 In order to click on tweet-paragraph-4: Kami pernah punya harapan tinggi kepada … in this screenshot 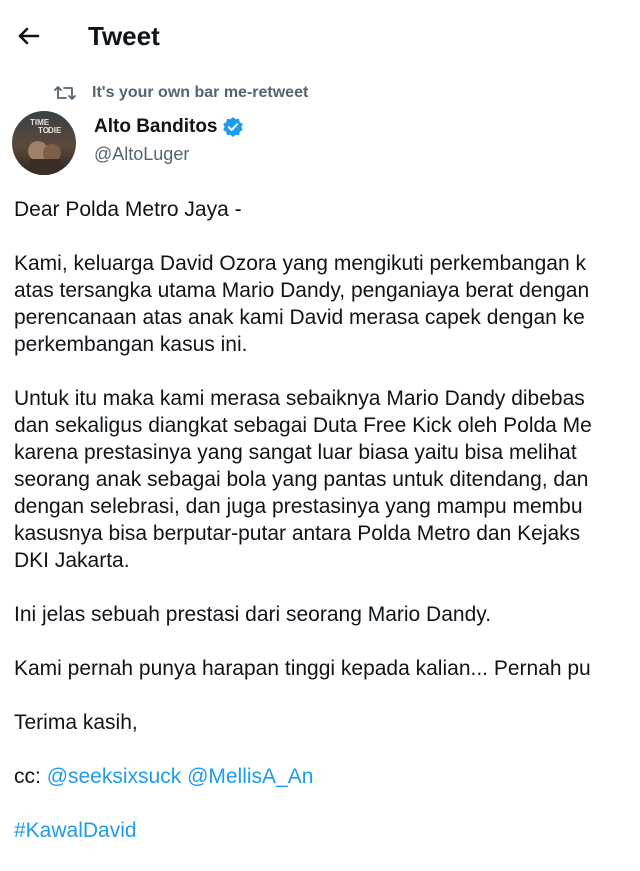, I will do `click(302, 668)`.